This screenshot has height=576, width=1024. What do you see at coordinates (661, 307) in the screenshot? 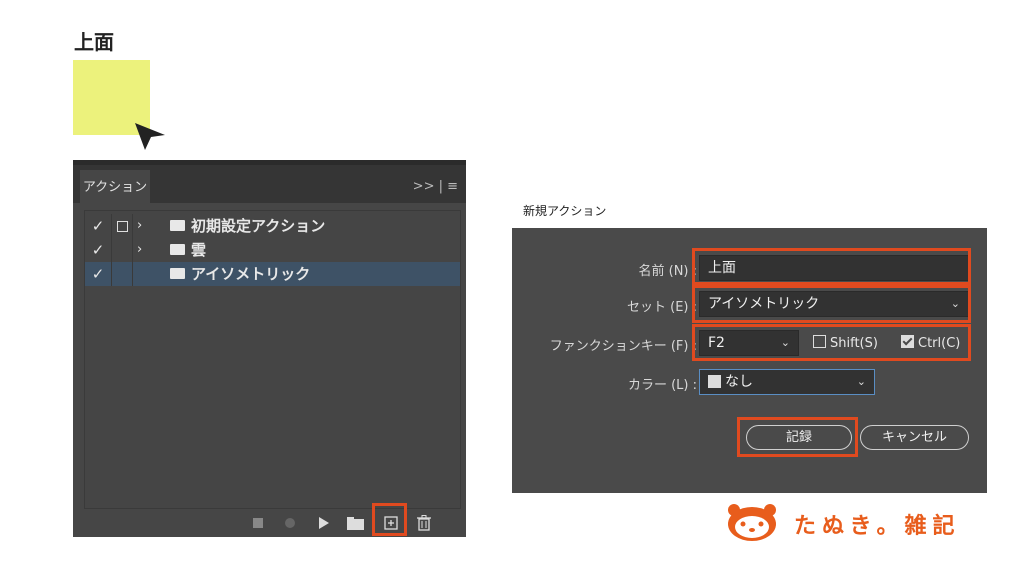
I see `set-label: セット (E) :` at bounding box center [661, 307].